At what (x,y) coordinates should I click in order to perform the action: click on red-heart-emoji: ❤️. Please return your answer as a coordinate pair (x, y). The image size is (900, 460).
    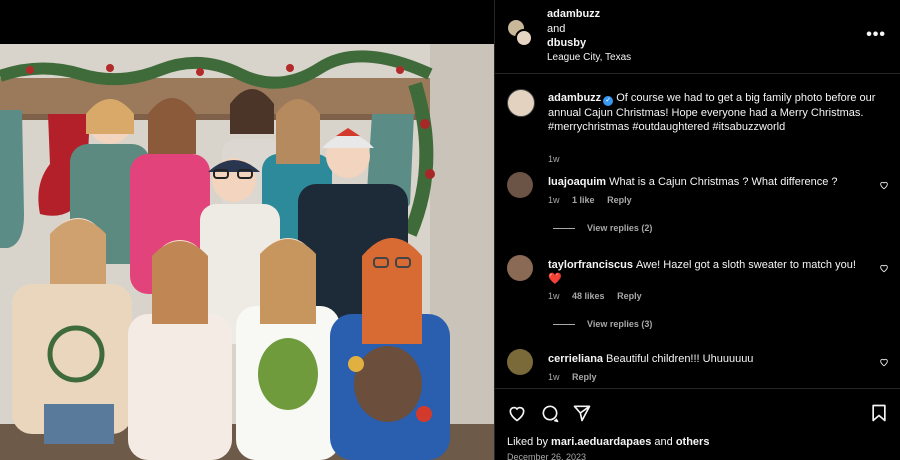
    Looking at the image, I should click on (555, 279).